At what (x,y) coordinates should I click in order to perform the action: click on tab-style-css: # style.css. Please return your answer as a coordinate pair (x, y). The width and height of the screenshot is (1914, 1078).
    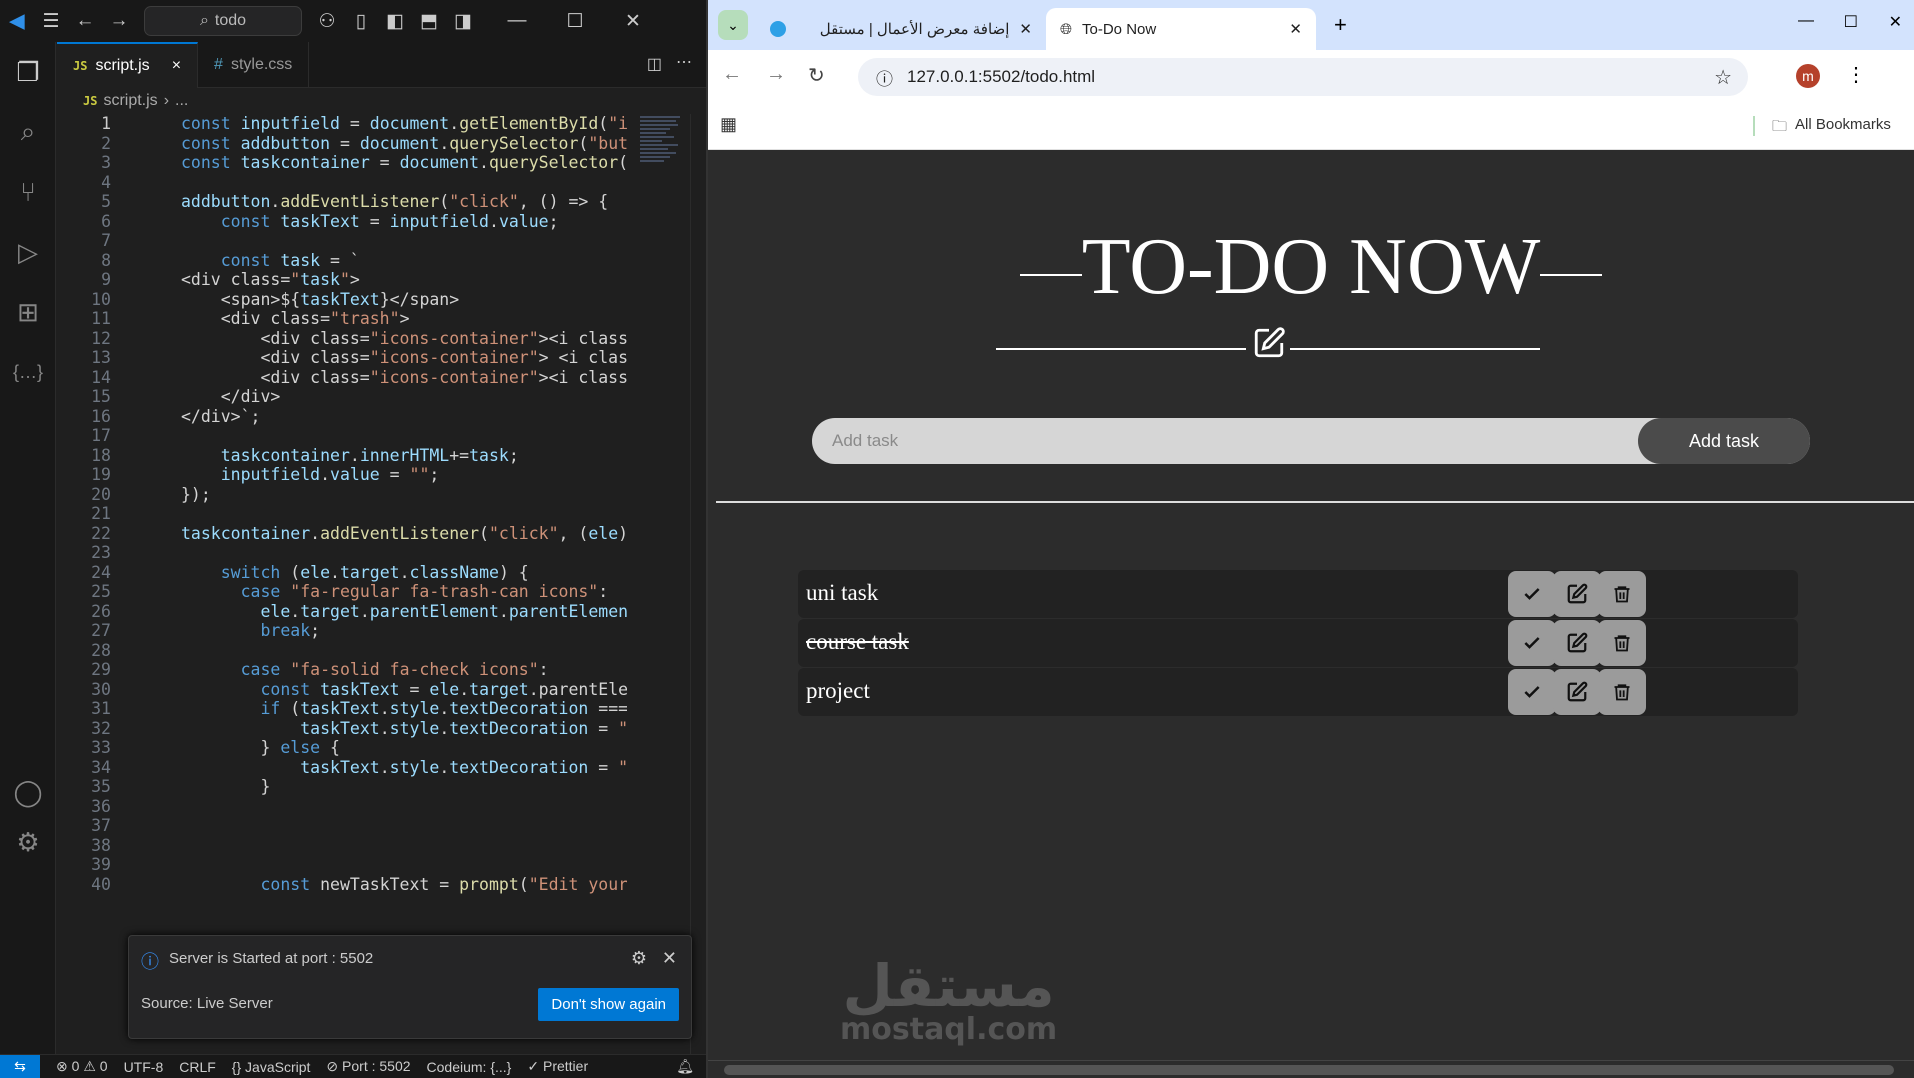
    Looking at the image, I should click on (254, 65).